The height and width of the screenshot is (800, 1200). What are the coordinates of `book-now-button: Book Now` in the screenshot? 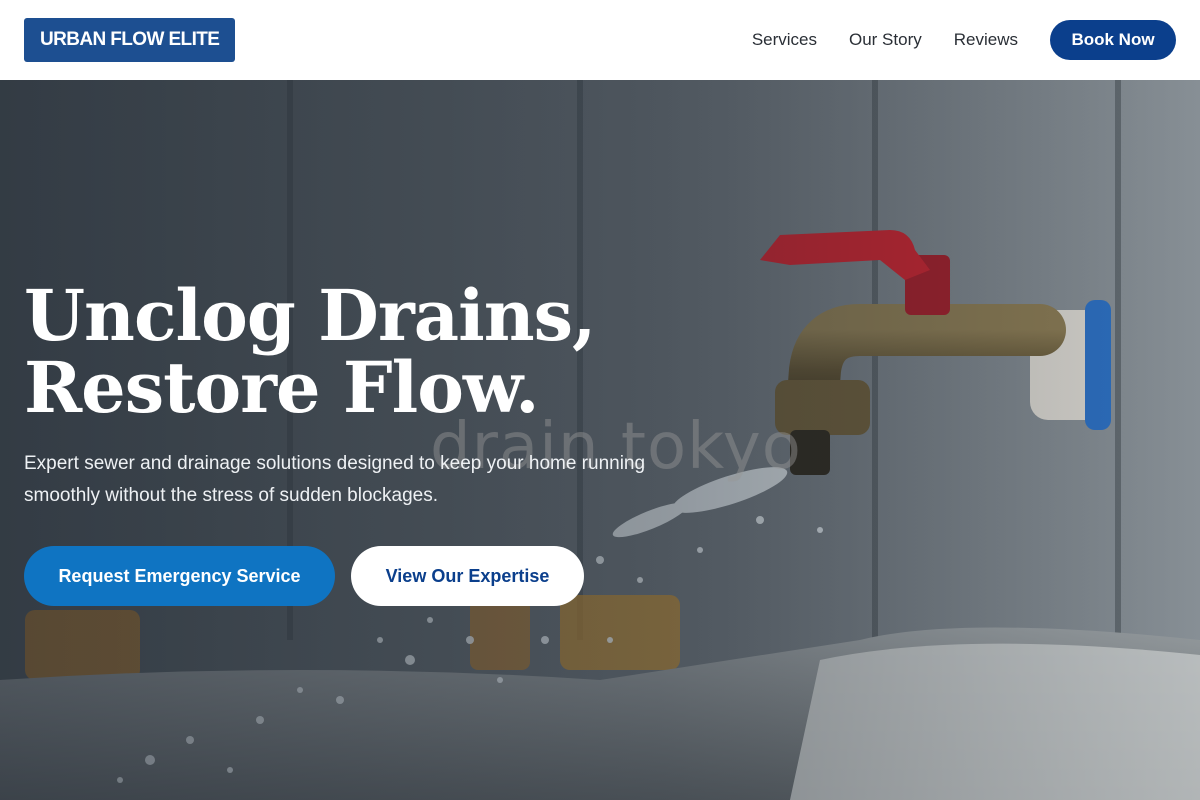 It's located at (1113, 40).